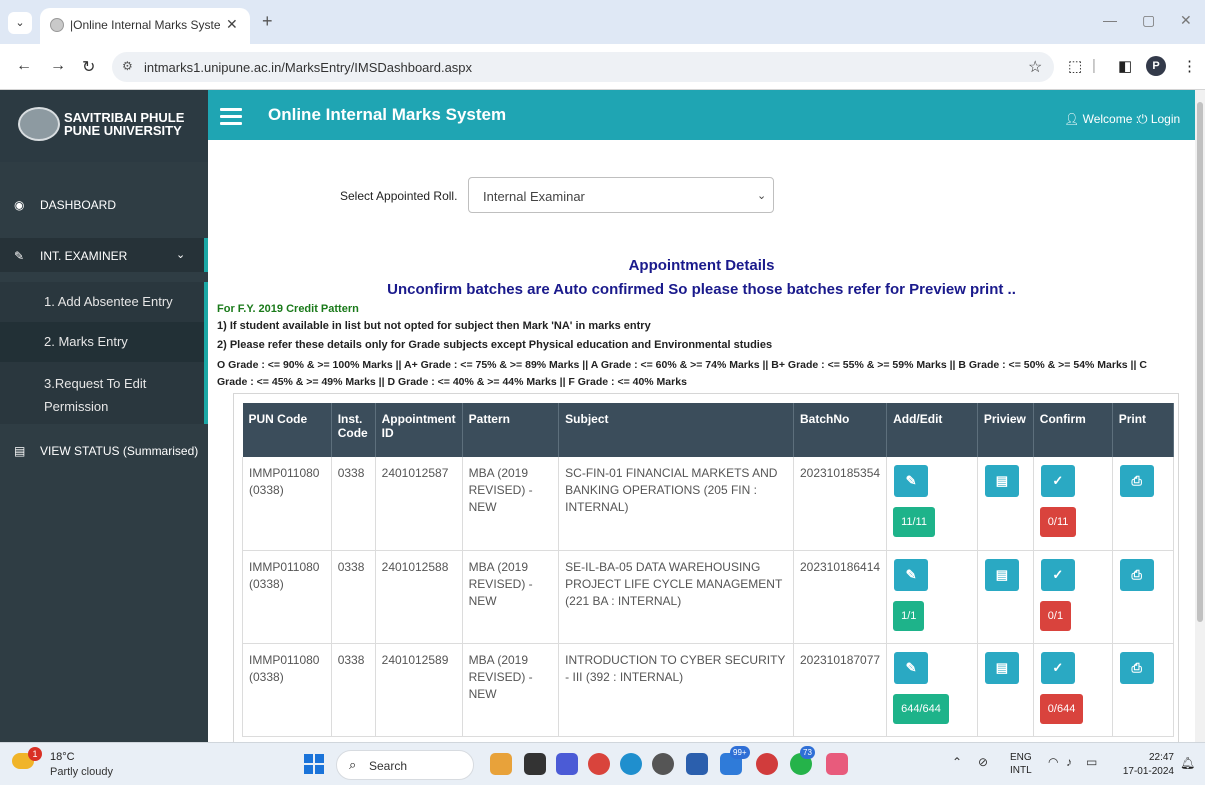 Image resolution: width=1205 pixels, height=785 pixels. Describe the element at coordinates (837, 764) in the screenshot. I see `snipping-app-icon` at that location.